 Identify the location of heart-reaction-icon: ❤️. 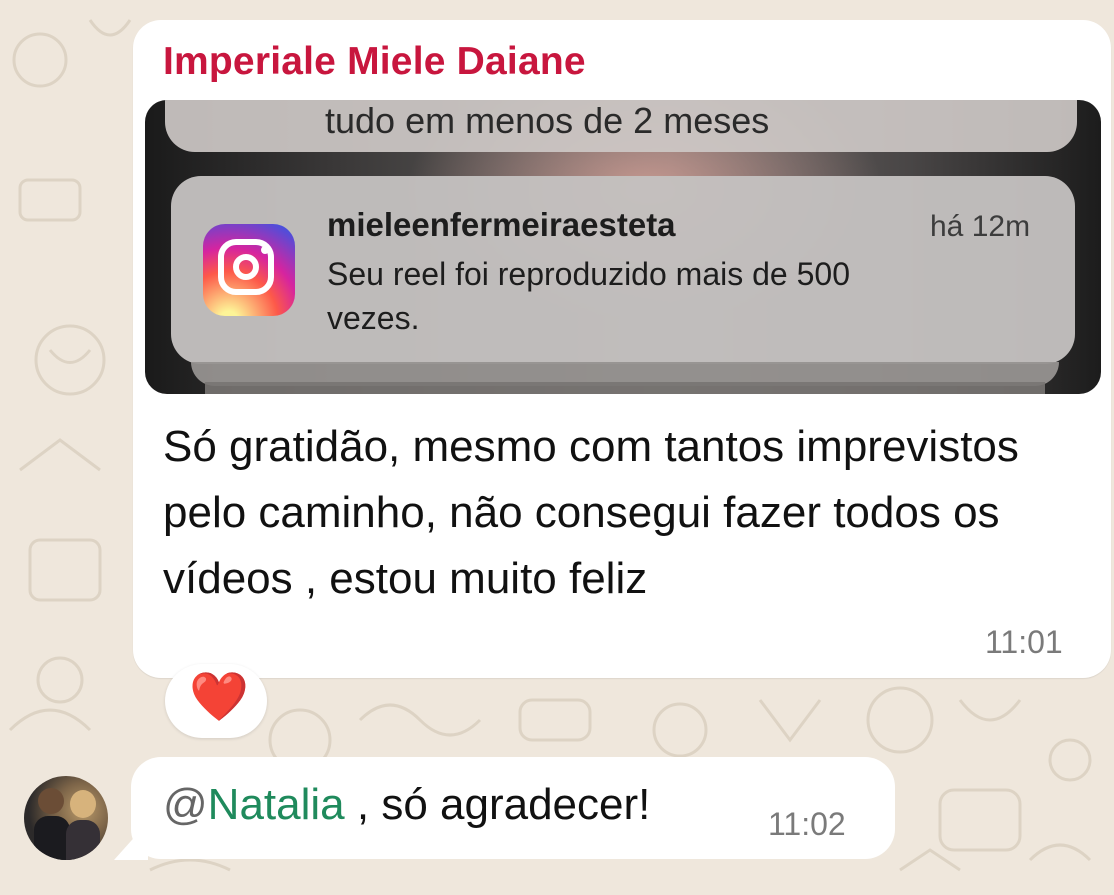
(219, 698).